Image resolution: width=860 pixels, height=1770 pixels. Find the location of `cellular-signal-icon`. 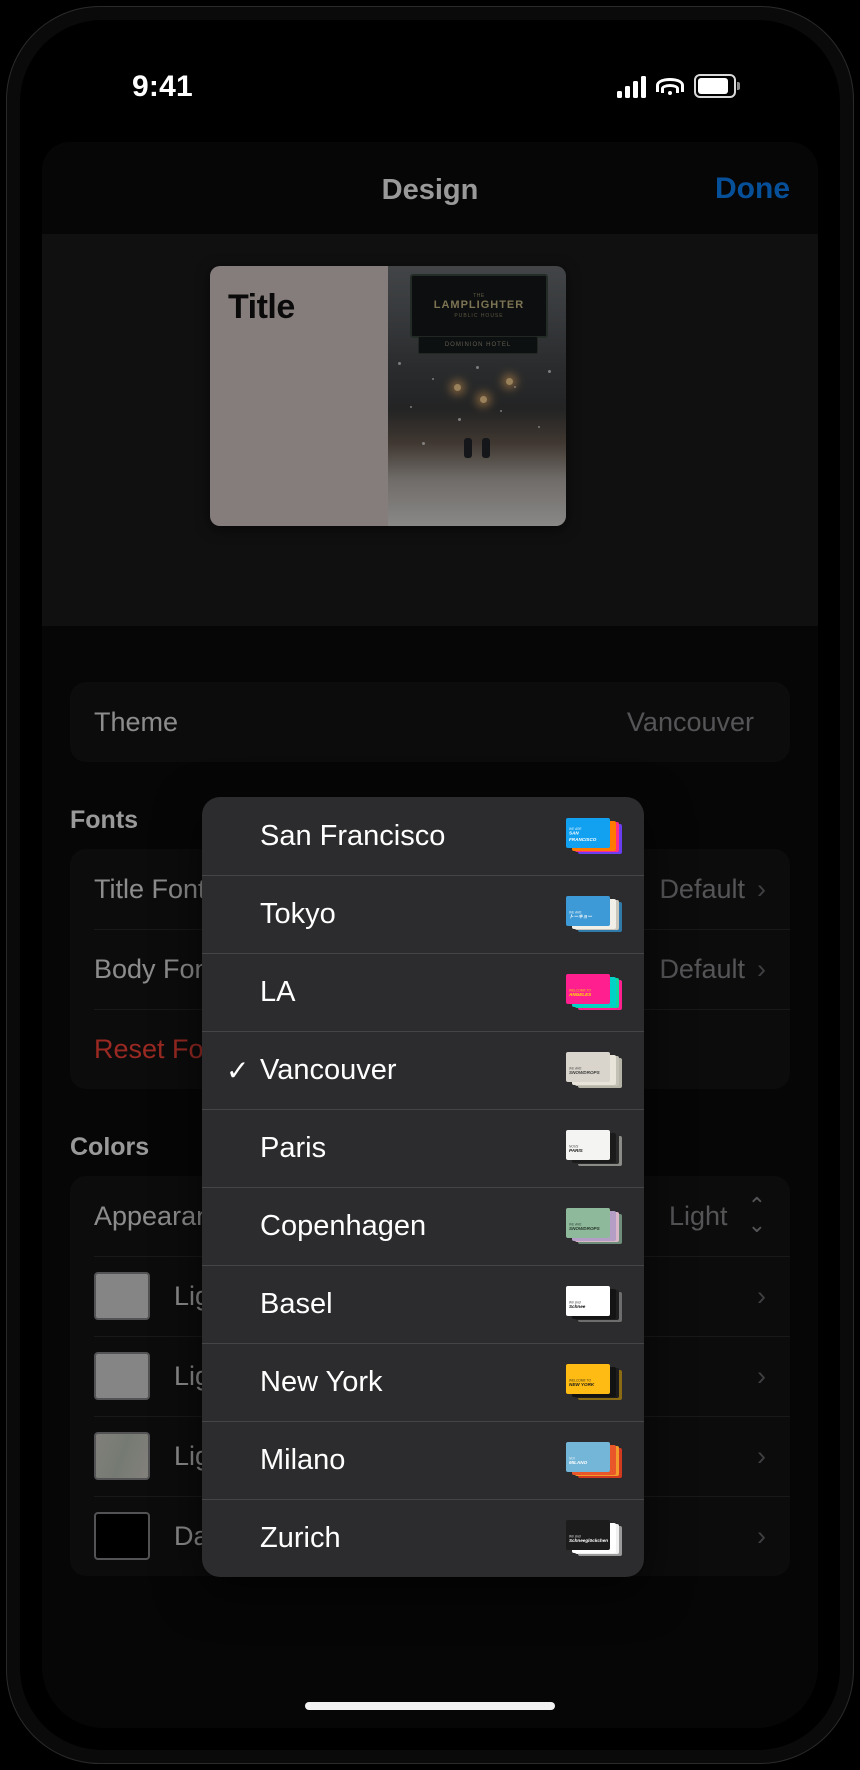

cellular-signal-icon is located at coordinates (631, 87).